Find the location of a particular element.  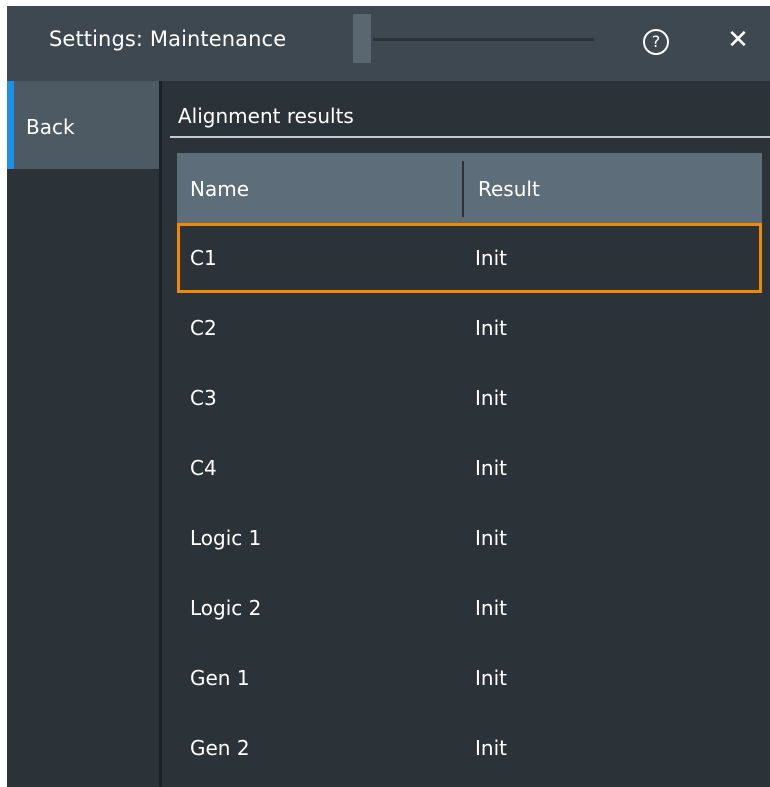

table-row: Logic 2 Init is located at coordinates (469, 608).